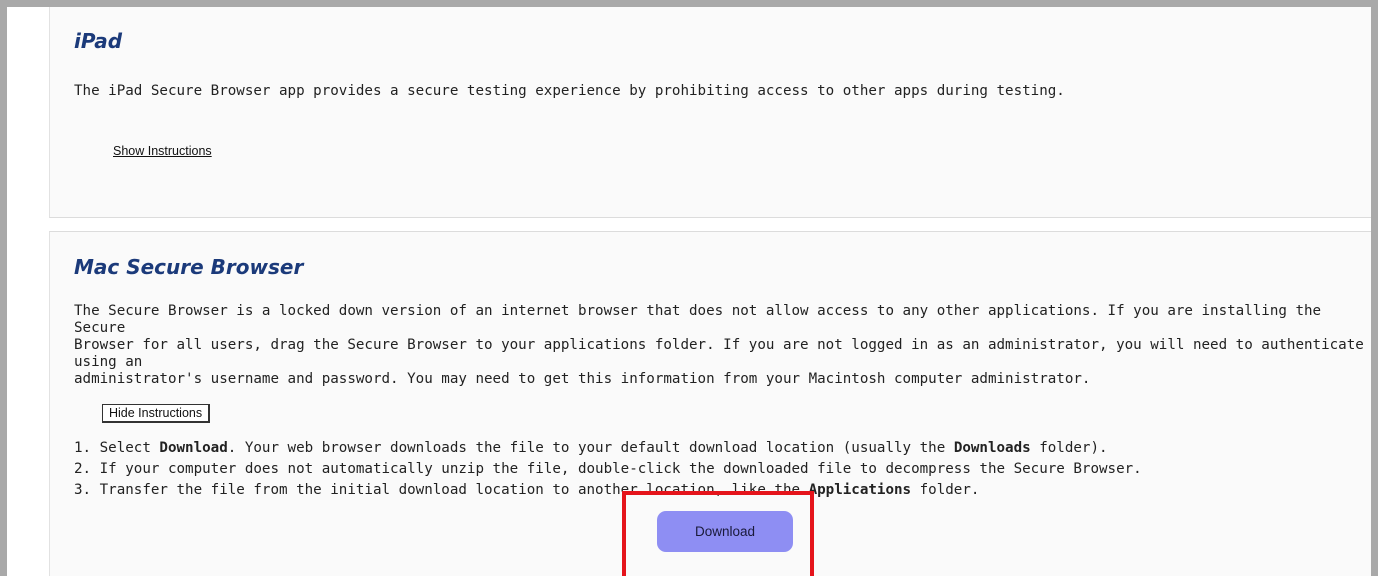  I want to click on hide-instructions-button: Hide Instructions, so click(156, 413).